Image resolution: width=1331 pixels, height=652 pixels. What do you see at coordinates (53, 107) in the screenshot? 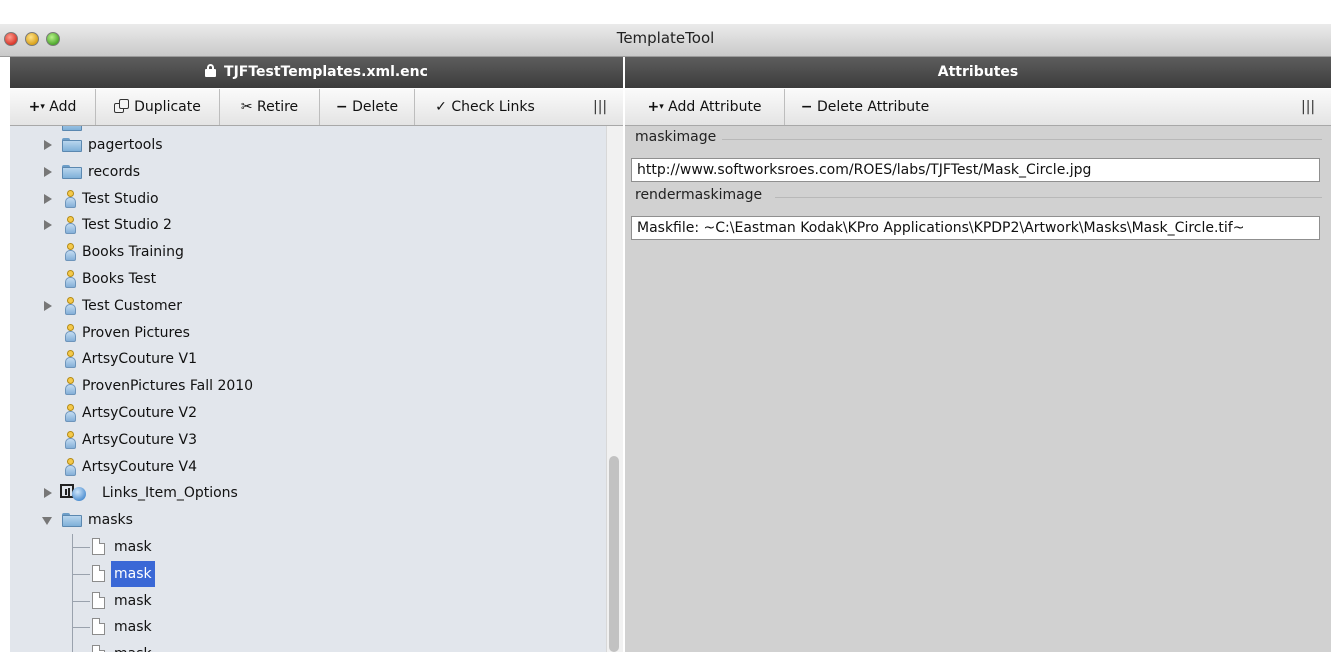
I see `add-button: +▾ Add` at bounding box center [53, 107].